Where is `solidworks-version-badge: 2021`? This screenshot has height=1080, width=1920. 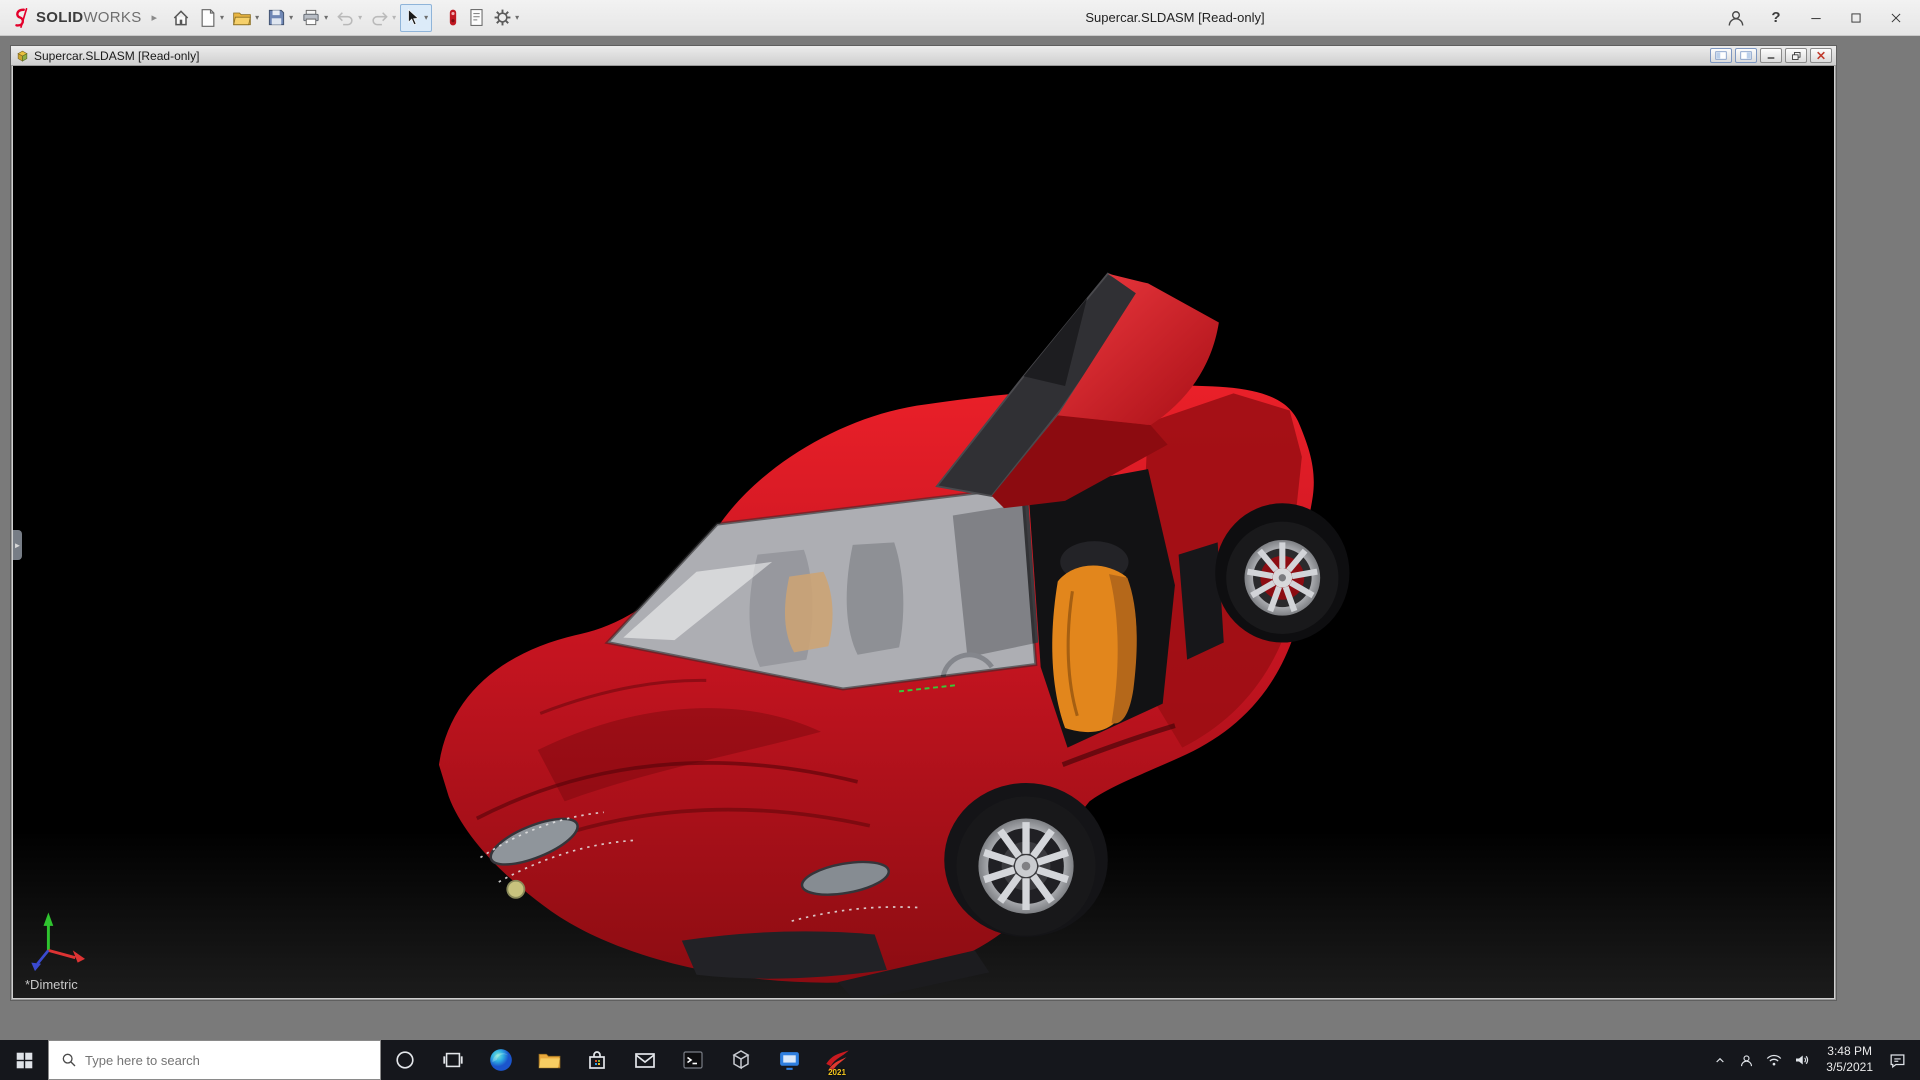 solidworks-version-badge: 2021 is located at coordinates (837, 1072).